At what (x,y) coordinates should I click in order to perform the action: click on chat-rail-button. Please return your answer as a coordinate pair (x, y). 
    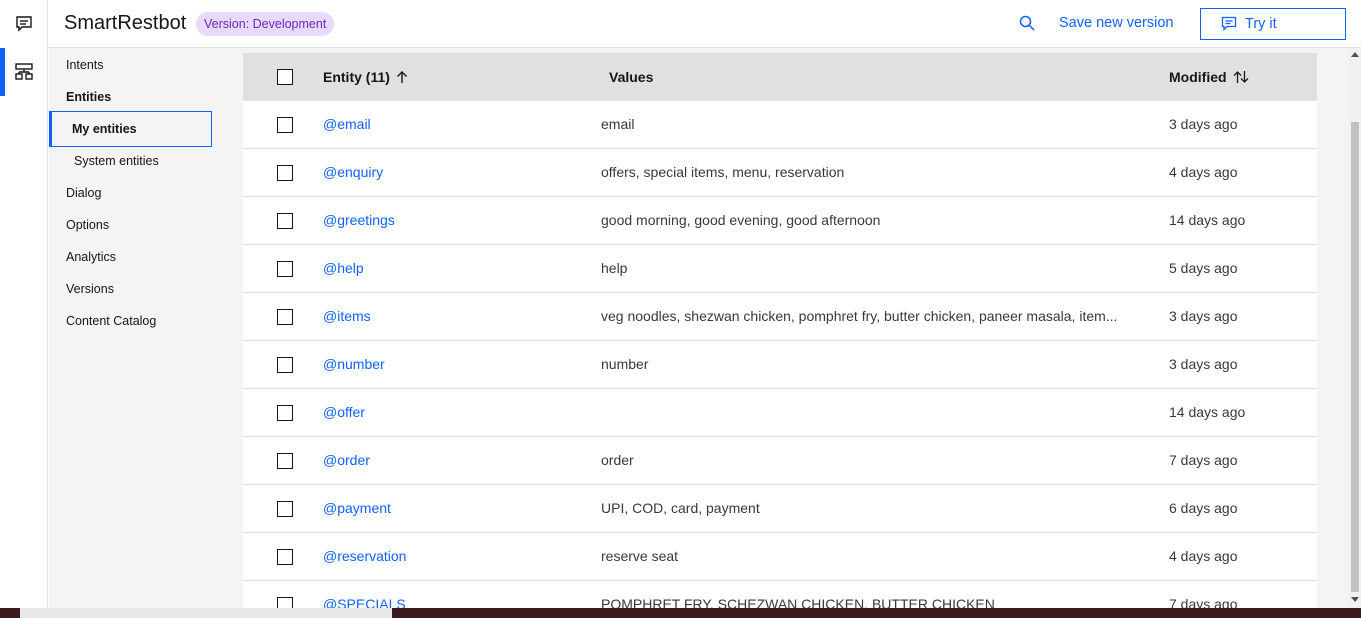
    Looking at the image, I should click on (24, 24).